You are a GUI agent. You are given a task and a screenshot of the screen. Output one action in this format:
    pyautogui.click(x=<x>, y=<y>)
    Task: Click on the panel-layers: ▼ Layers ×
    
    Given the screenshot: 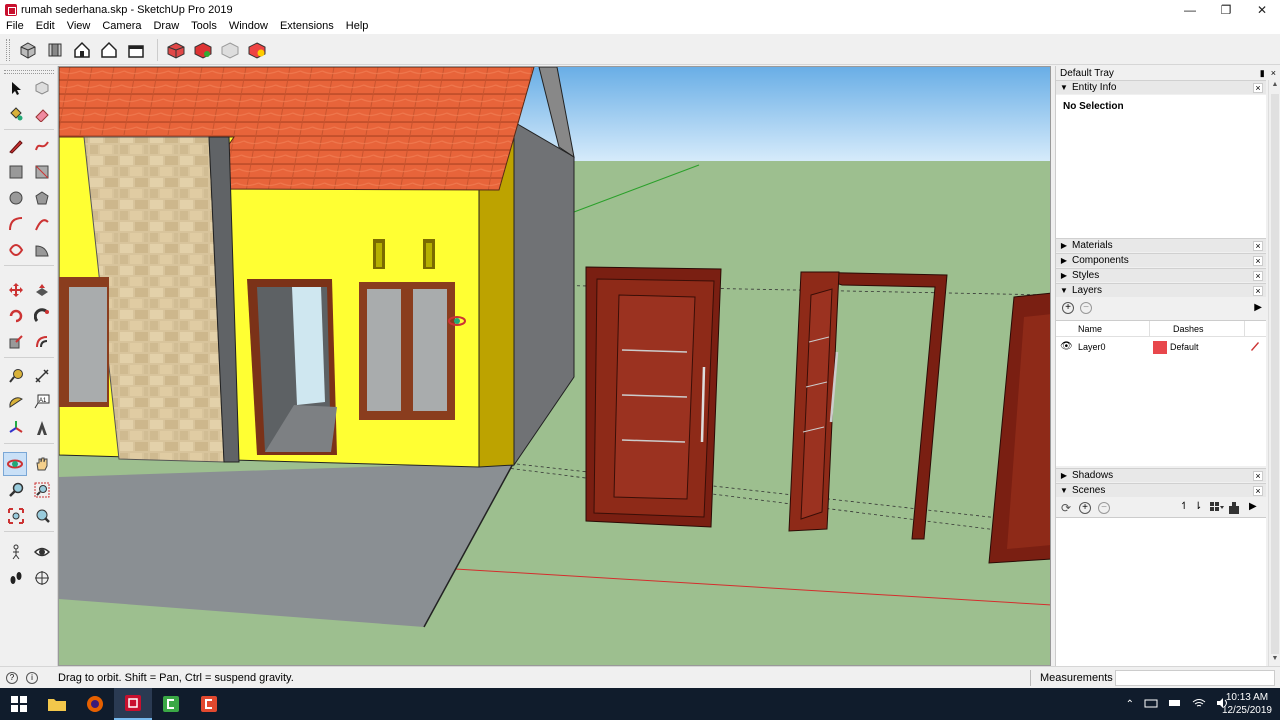 What is the action you would take?
    pyautogui.click(x=1161, y=290)
    